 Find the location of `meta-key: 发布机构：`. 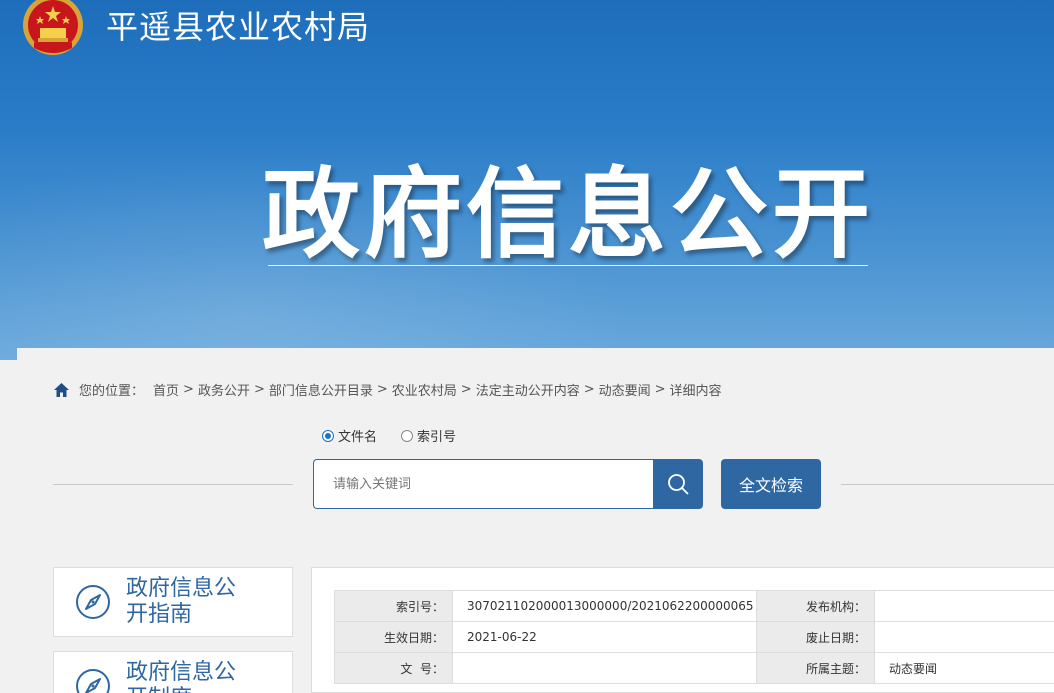

meta-key: 发布机构： is located at coordinates (815, 606).